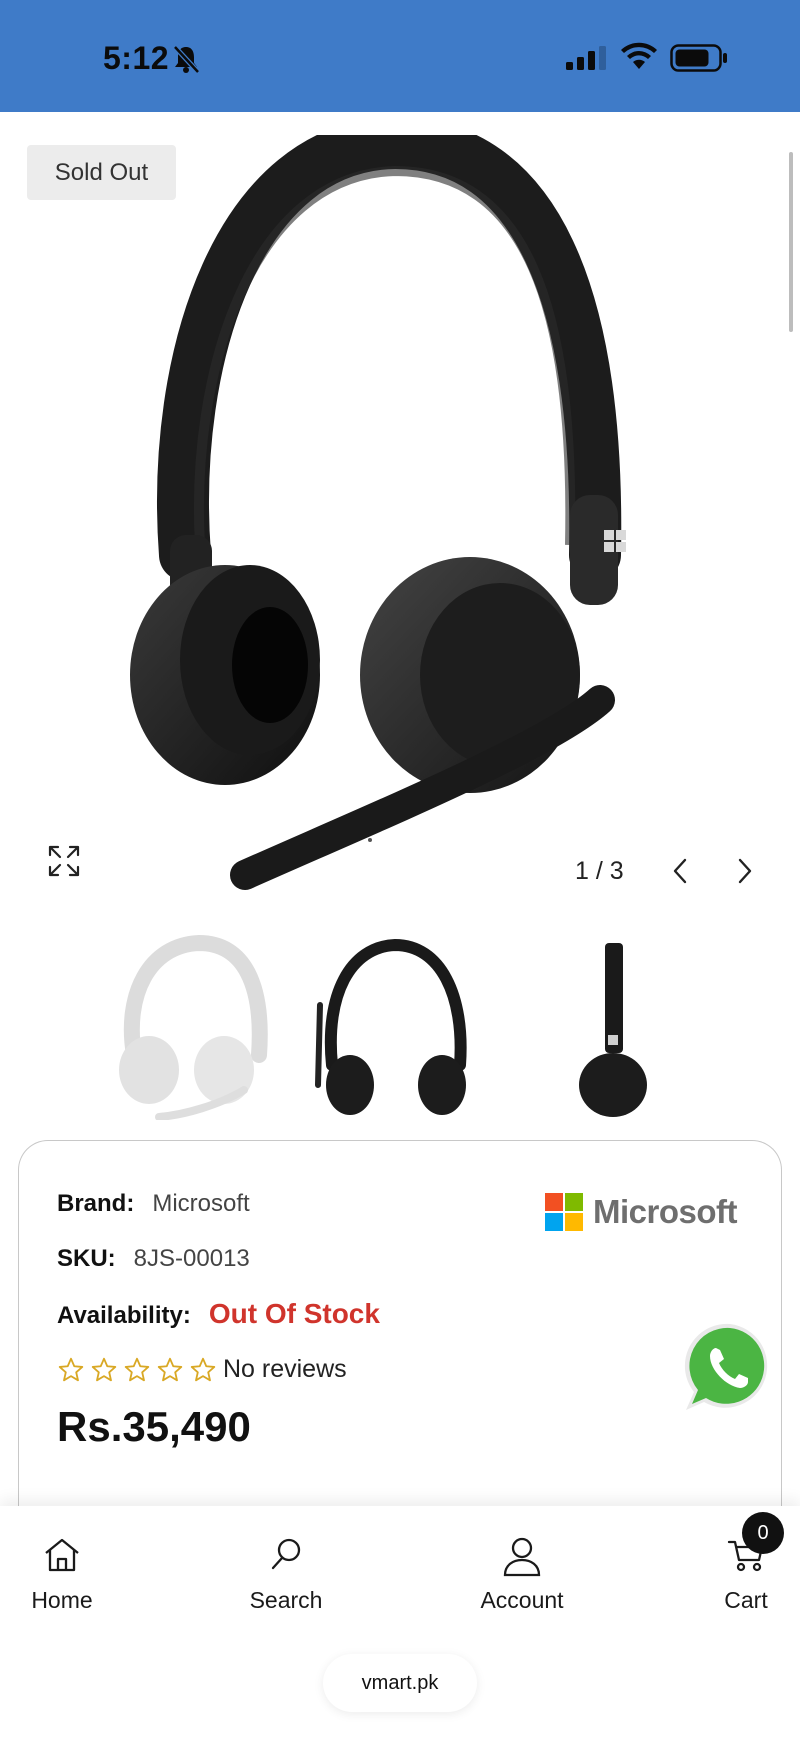 The height and width of the screenshot is (1738, 800). What do you see at coordinates (286, 1600) in the screenshot?
I see `nav-search-label: Search` at bounding box center [286, 1600].